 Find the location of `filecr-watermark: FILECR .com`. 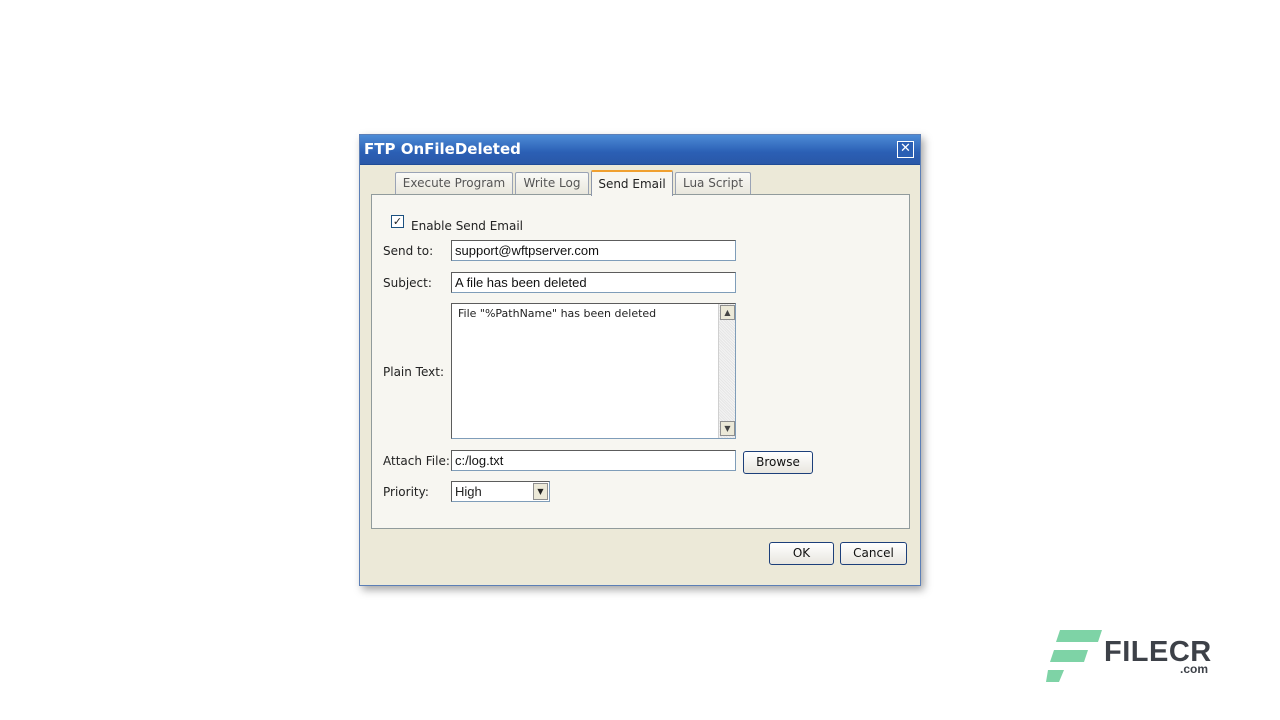

filecr-watermark: FILECR .com is located at coordinates (1131, 656).